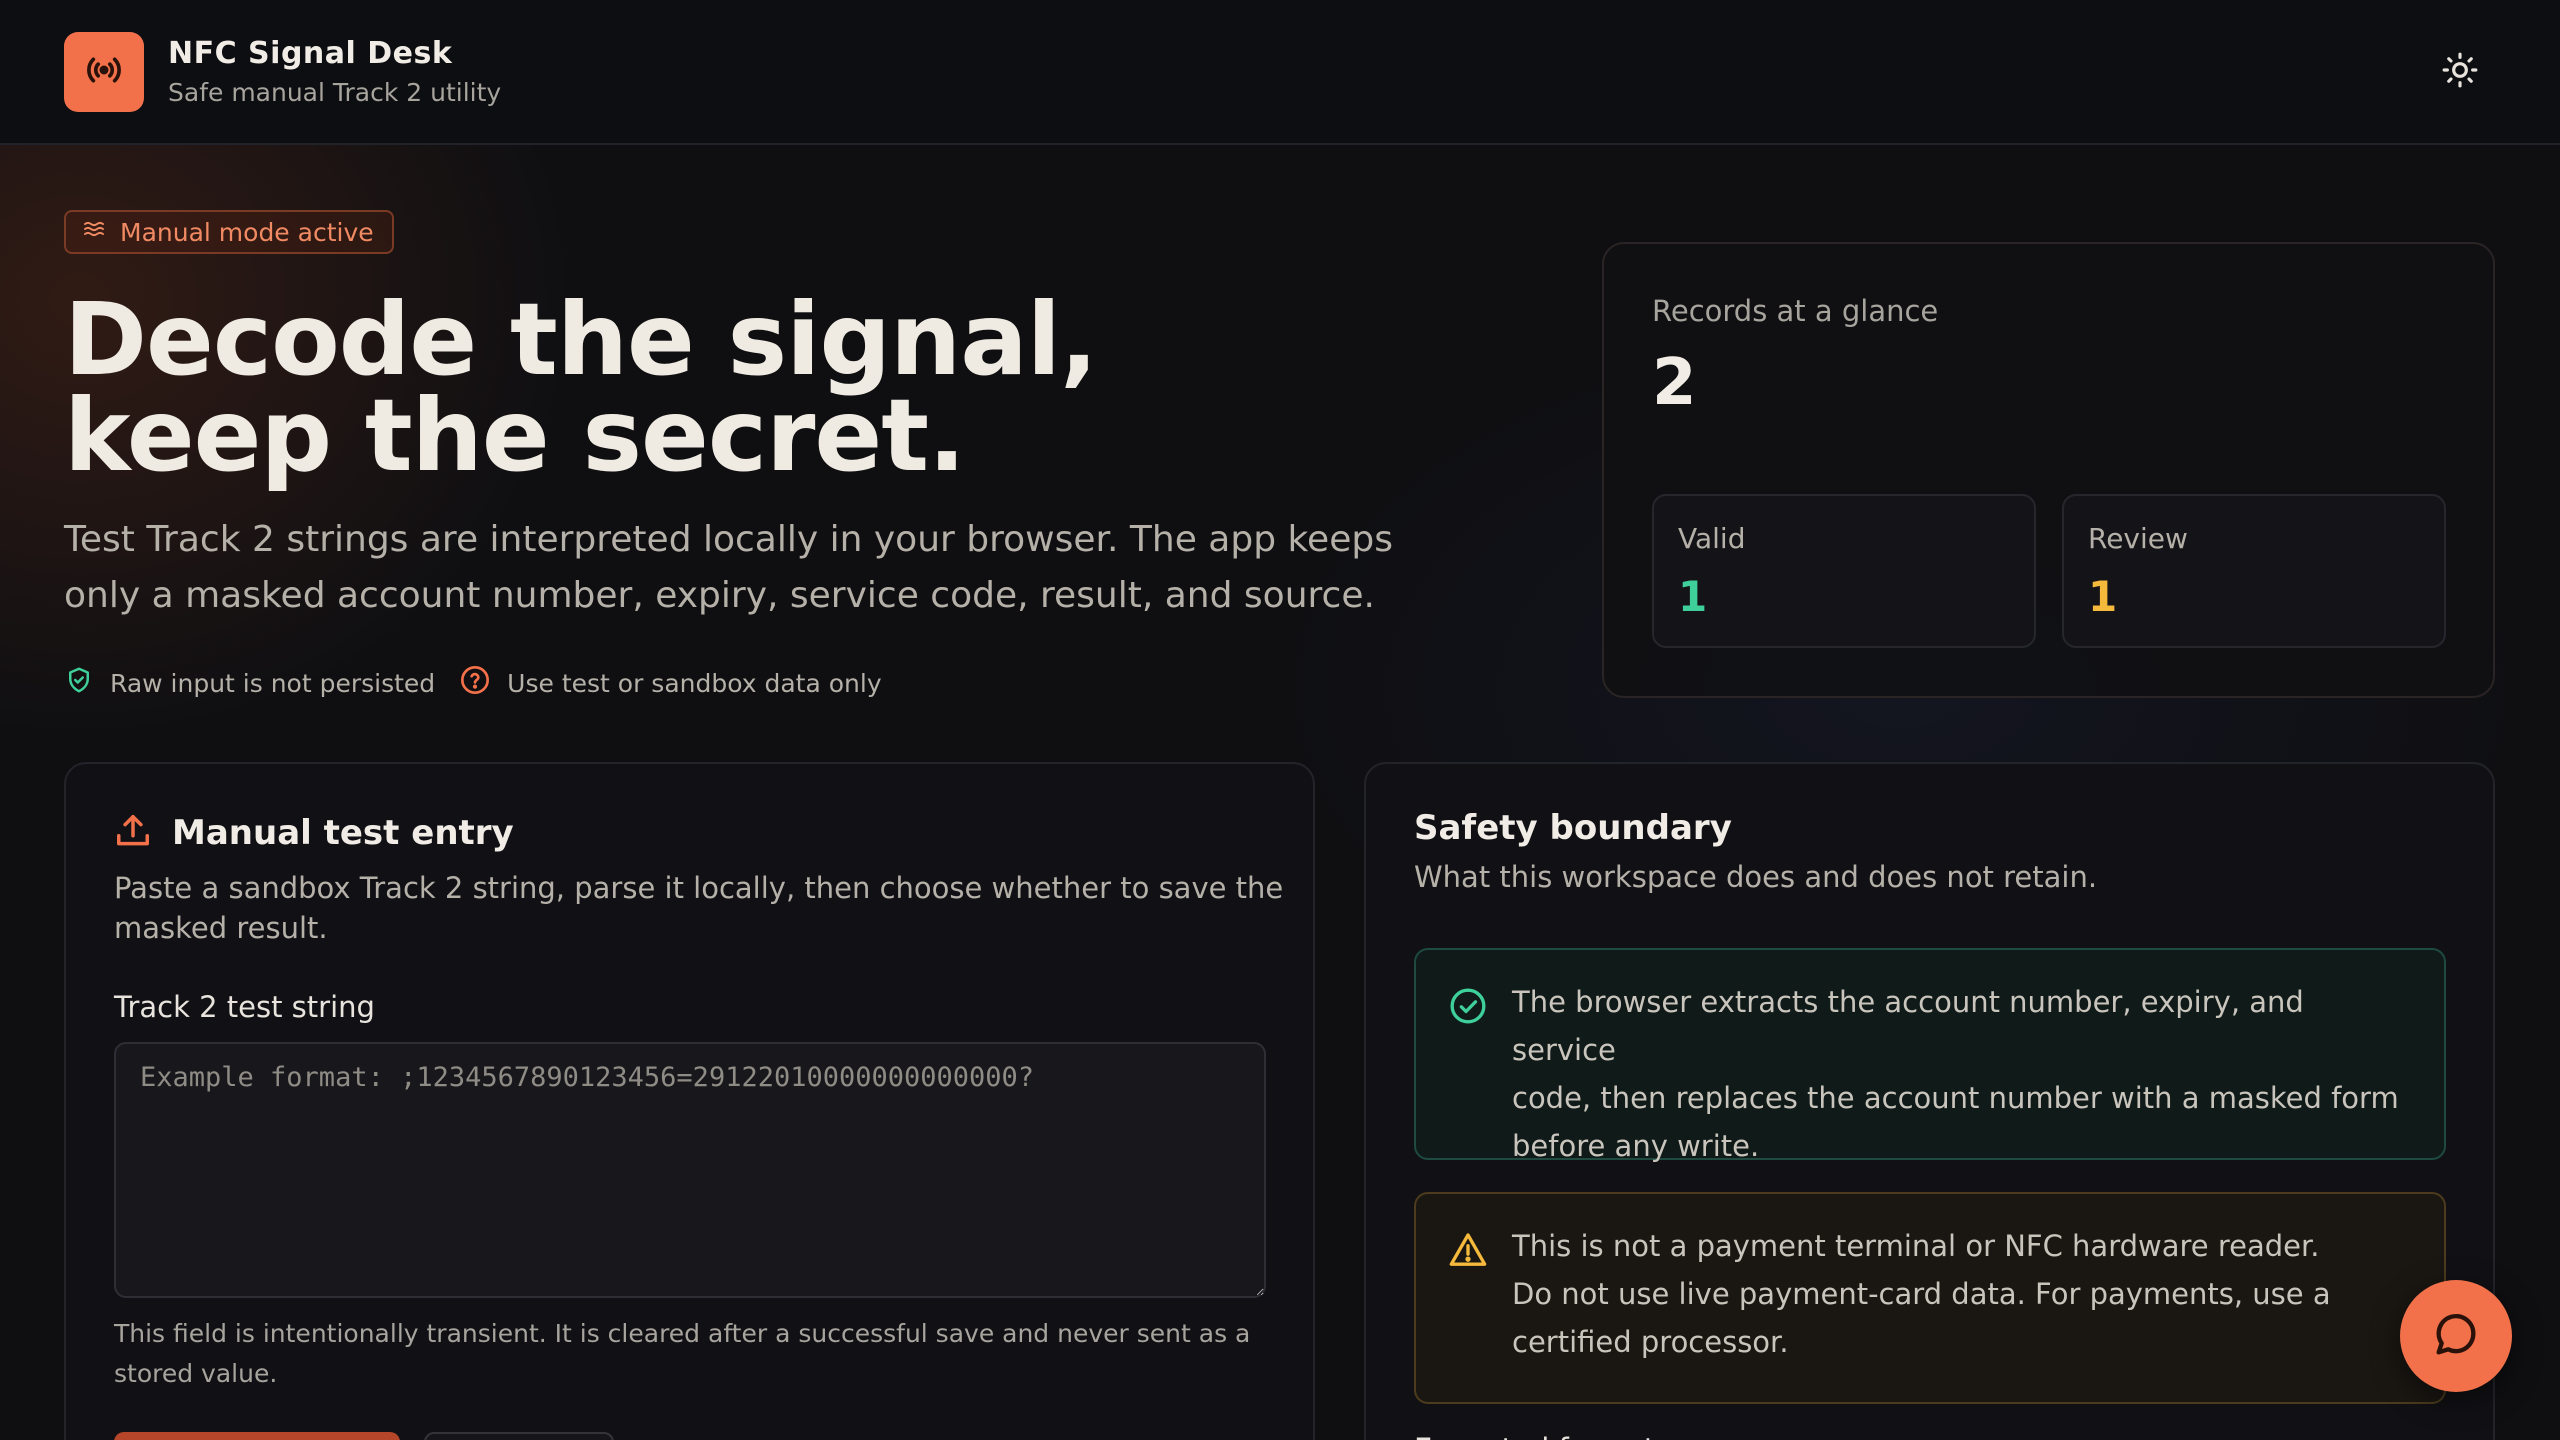 The height and width of the screenshot is (1440, 2560). Describe the element at coordinates (1573, 828) in the screenshot. I see `safety-title: Safety boundary` at that location.